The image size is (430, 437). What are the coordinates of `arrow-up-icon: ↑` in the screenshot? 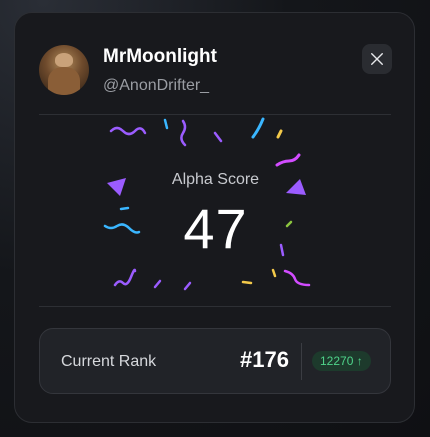 It's located at (359, 361).